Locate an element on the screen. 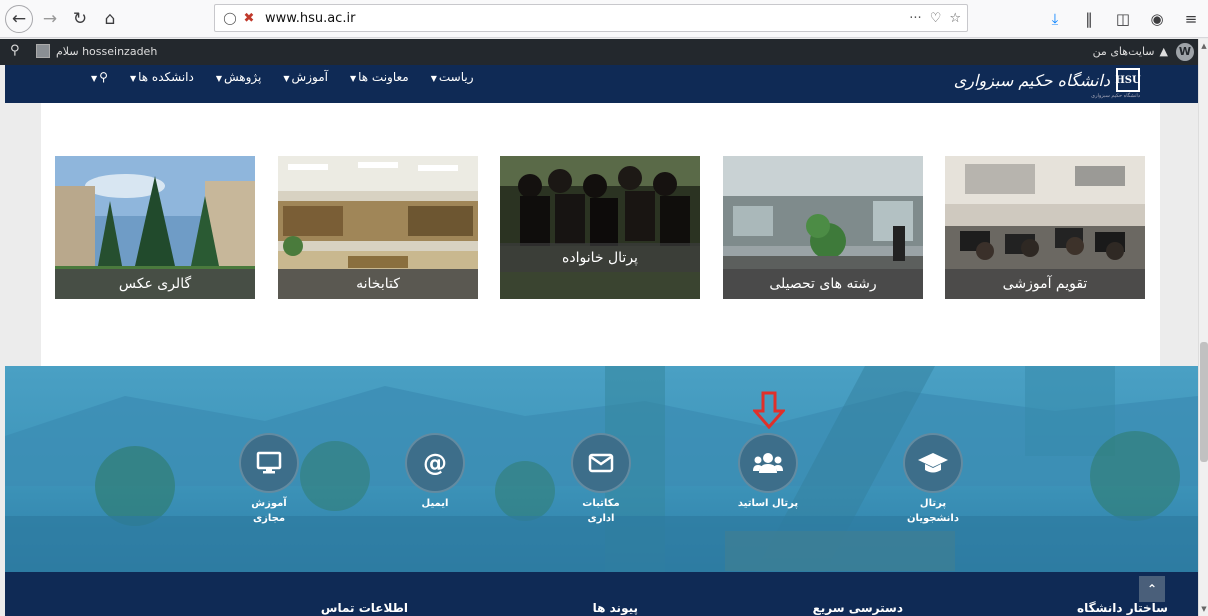 This screenshot has width=1208, height=616. footer-heading-contact: اطلاعات تماس is located at coordinates (364, 608).